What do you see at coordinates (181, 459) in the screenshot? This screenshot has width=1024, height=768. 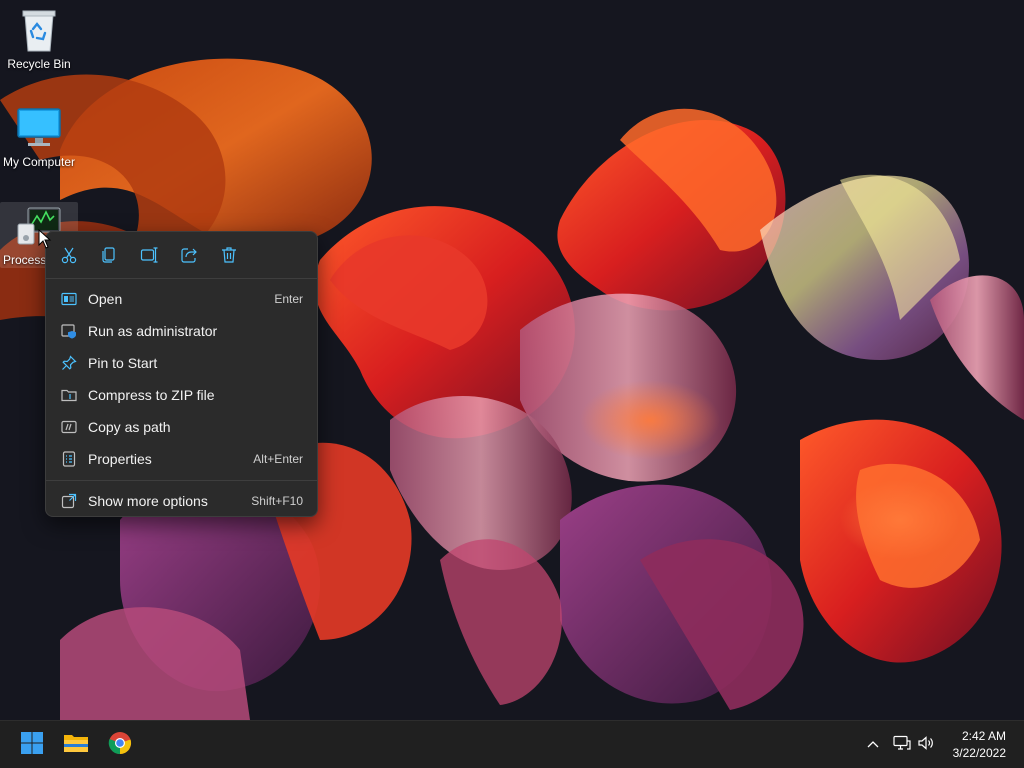 I see `menu-item-properties: Properties Alt+Enter` at bounding box center [181, 459].